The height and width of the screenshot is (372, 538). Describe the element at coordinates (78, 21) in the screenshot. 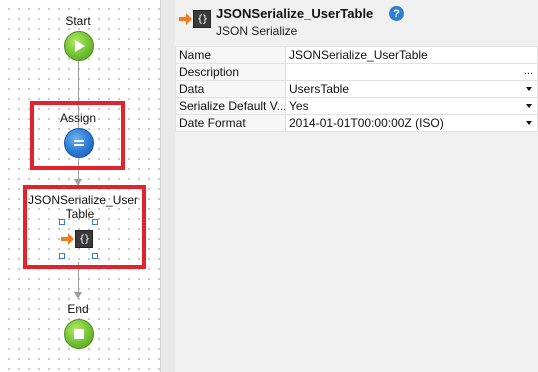

I see `start-node-label: Start` at that location.